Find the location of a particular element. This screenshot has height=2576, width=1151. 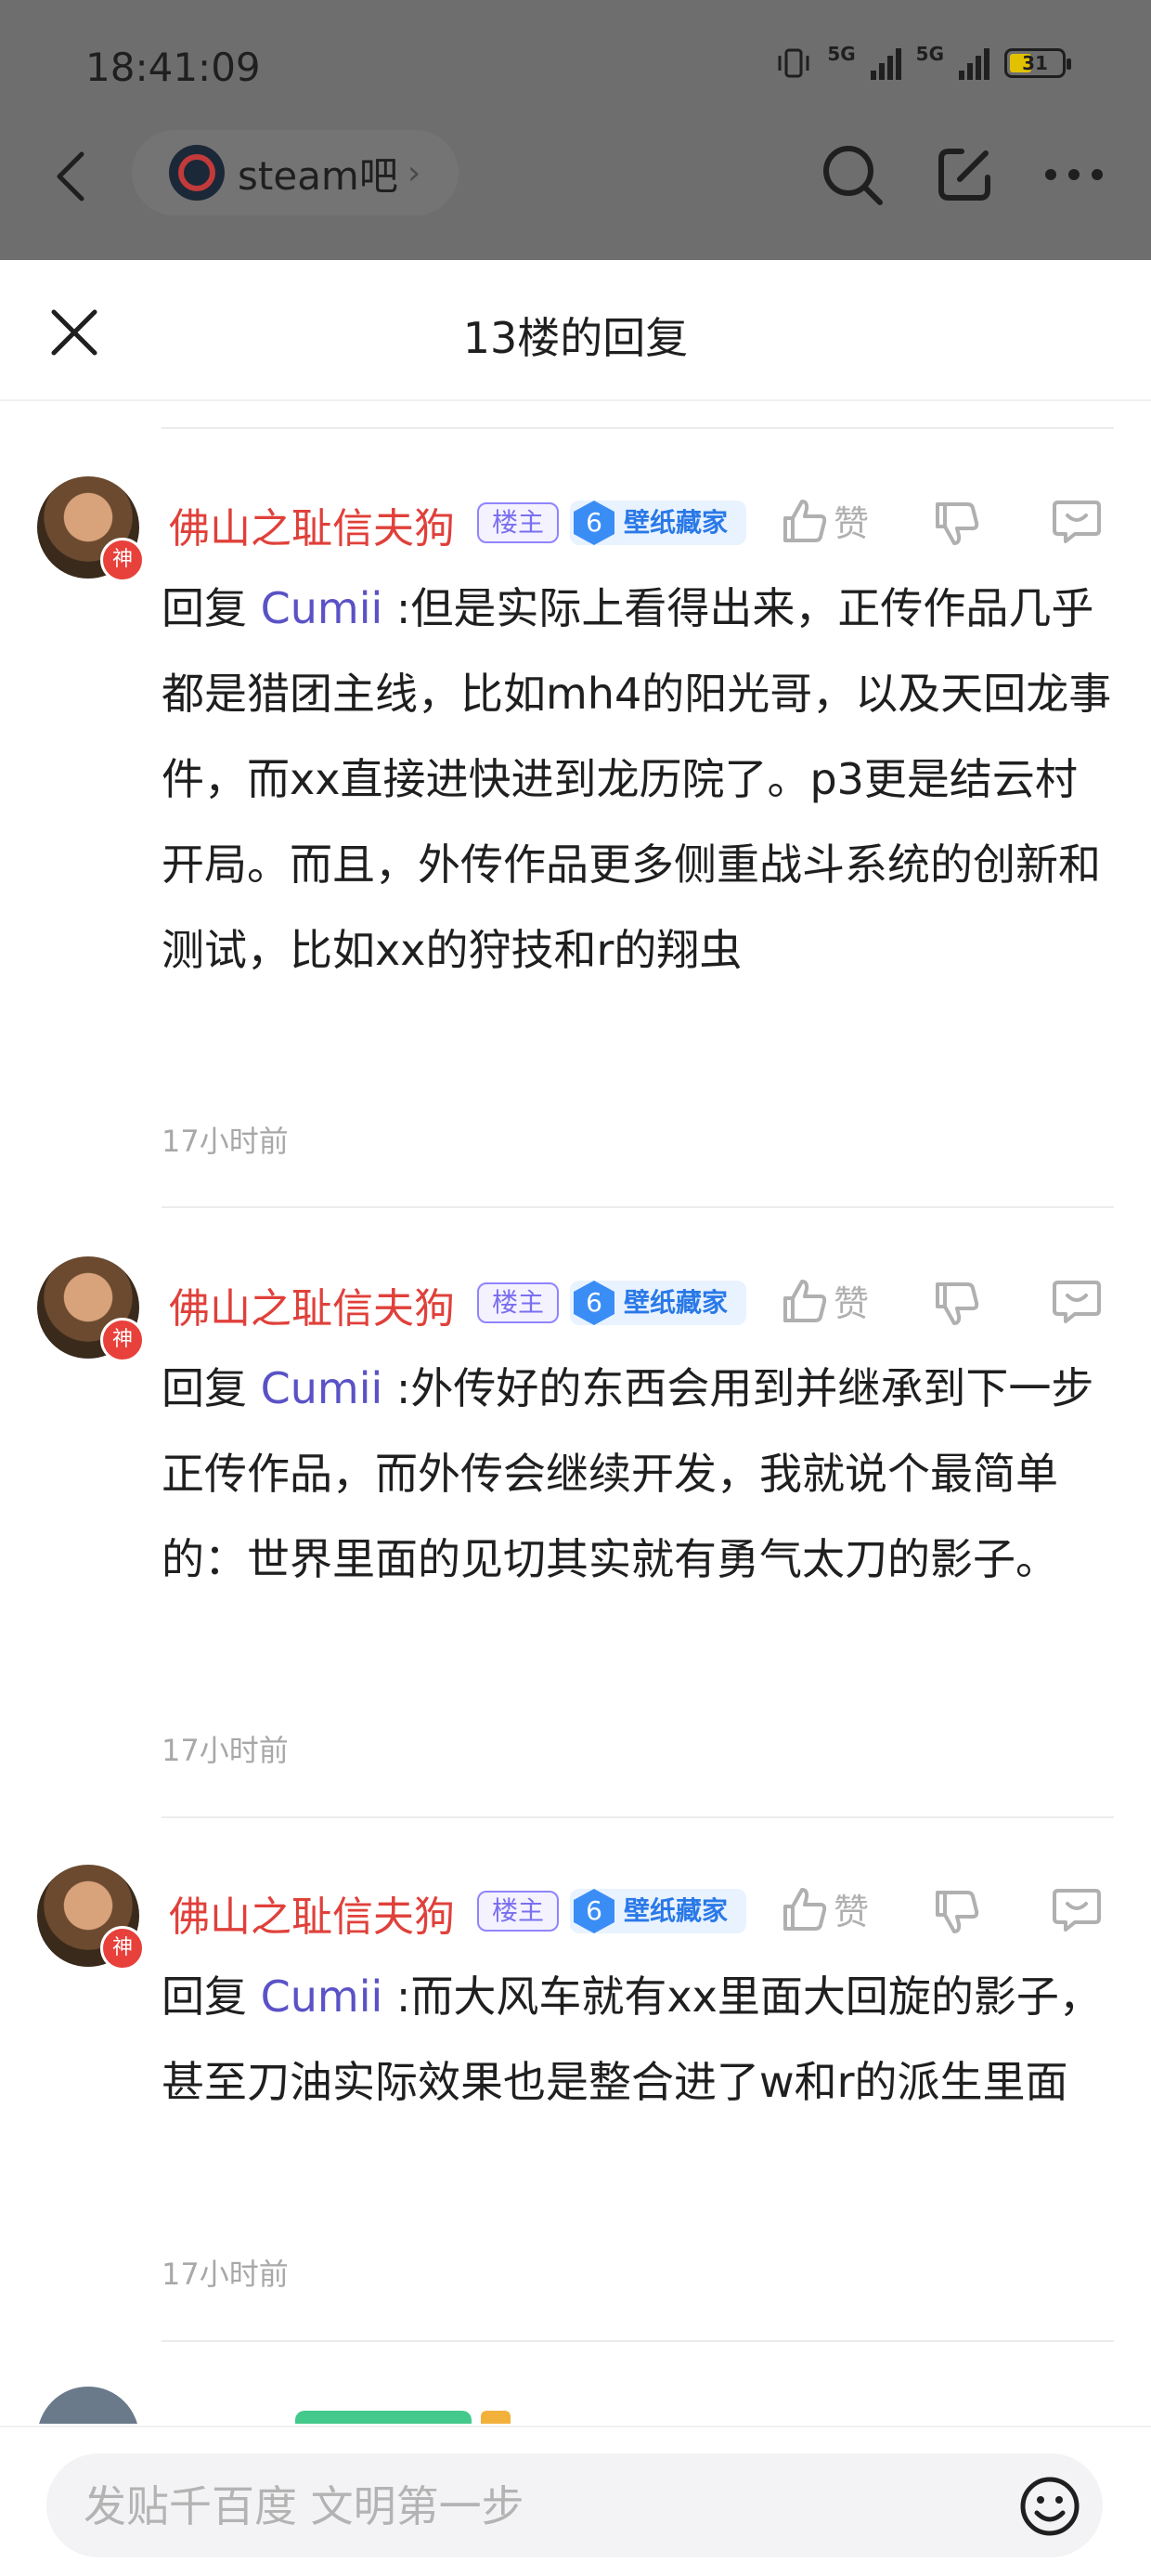

network-type-2: 5G is located at coordinates (929, 54).